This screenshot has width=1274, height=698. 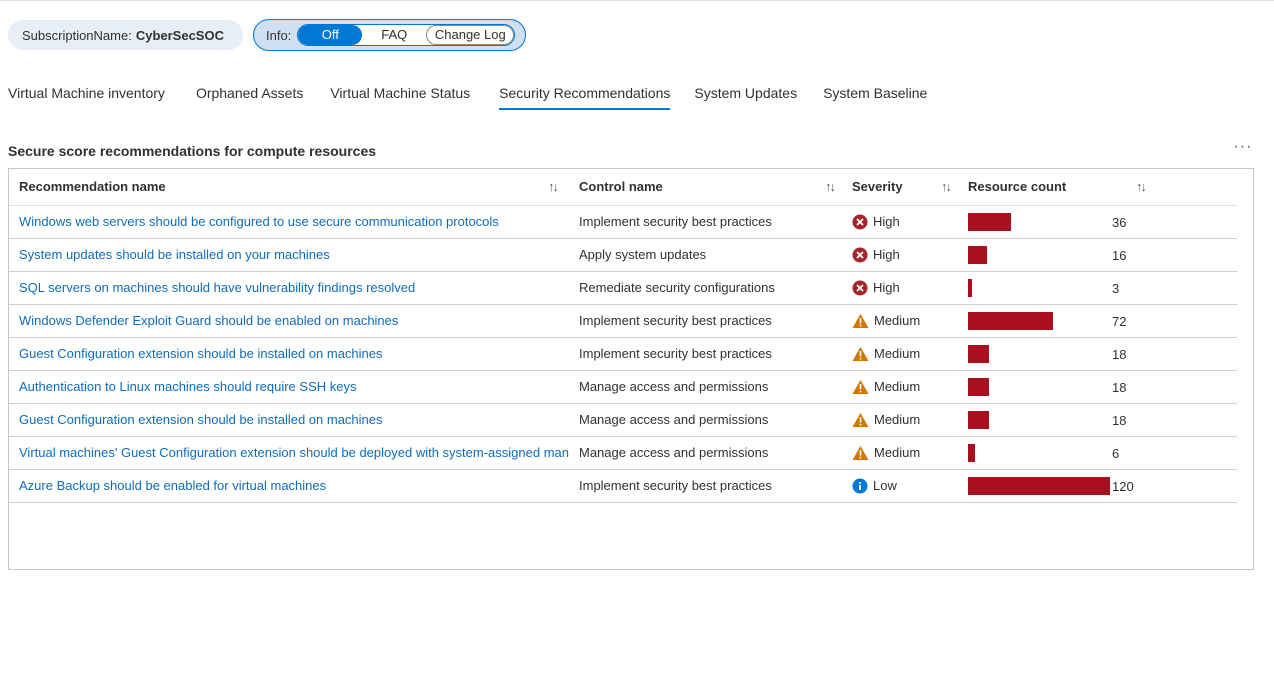 I want to click on column-header-control-name: Control name ↑↓, so click(x=705, y=187).